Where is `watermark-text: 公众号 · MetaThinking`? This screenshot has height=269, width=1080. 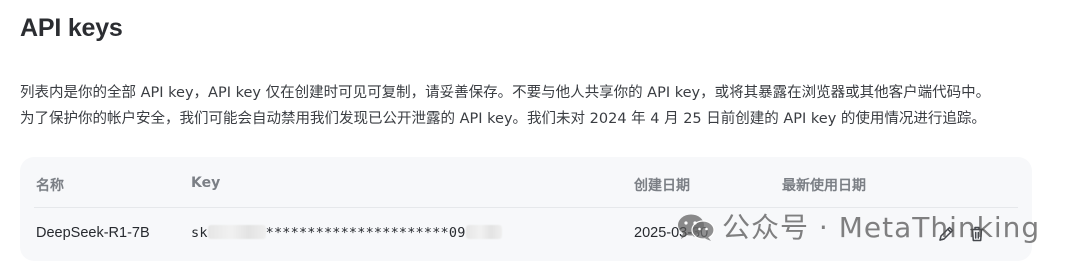 watermark-text: 公众号 · MetaThinking is located at coordinates (881, 227).